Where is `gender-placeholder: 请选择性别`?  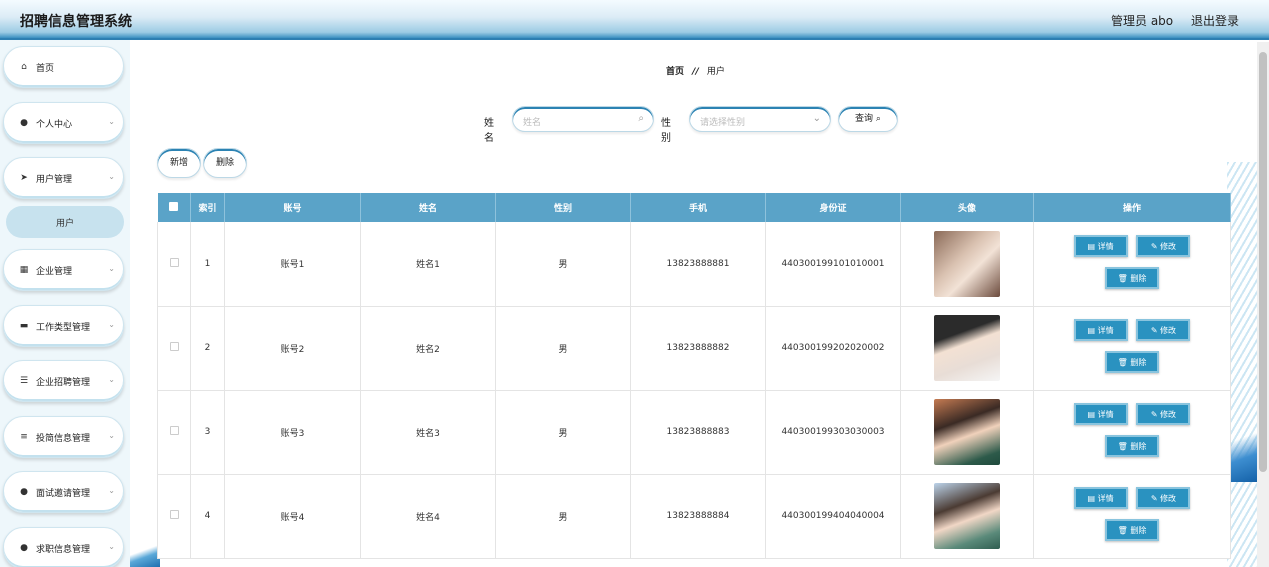 gender-placeholder: 请选择性别 is located at coordinates (723, 123).